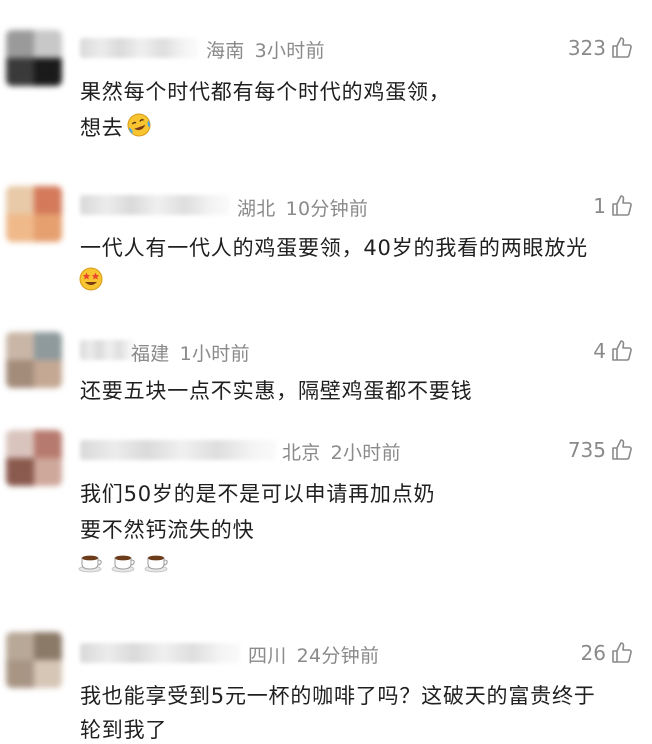  I want to click on comment-meta: 四川 24分钟前, so click(313, 654).